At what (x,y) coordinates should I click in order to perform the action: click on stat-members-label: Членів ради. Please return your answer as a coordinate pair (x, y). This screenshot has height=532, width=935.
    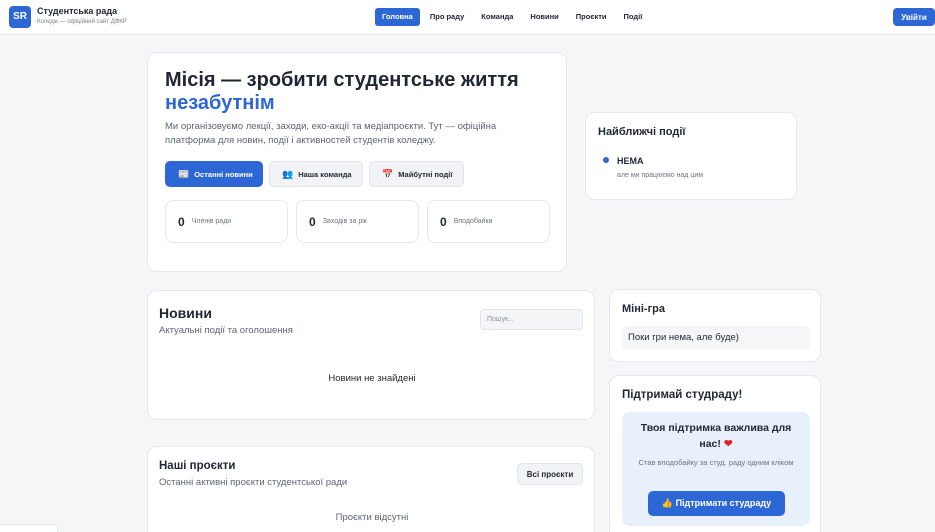
    Looking at the image, I should click on (211, 221).